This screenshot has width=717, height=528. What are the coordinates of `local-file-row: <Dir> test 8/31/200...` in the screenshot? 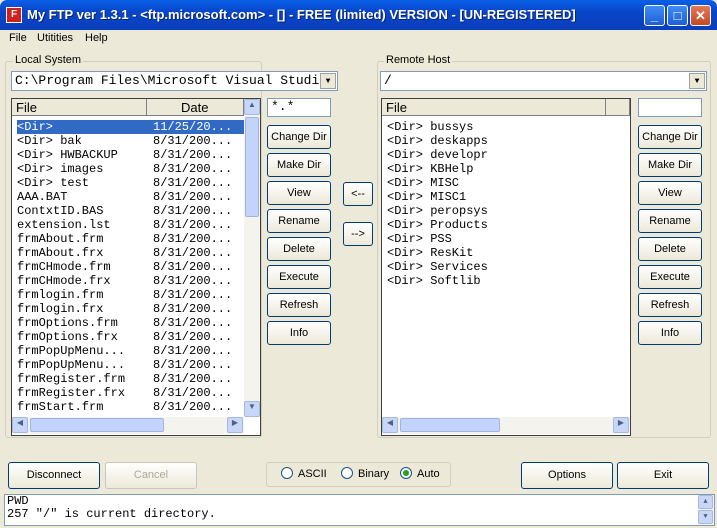 It's located at (130, 183).